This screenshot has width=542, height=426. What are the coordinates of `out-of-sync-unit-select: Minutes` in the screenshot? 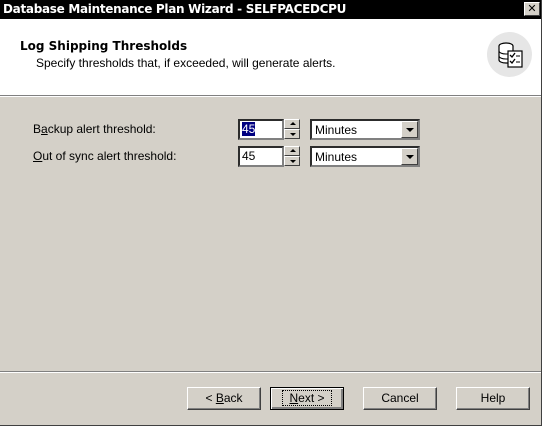 It's located at (365, 156).